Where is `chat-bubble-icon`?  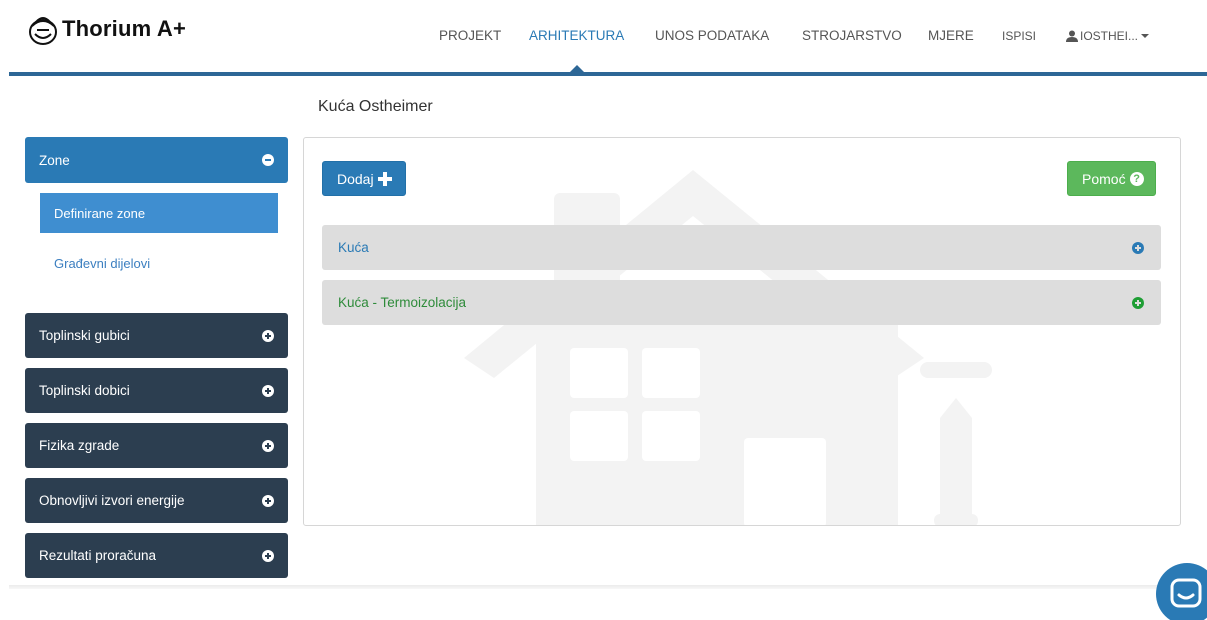
chat-bubble-icon is located at coordinates (1186, 593).